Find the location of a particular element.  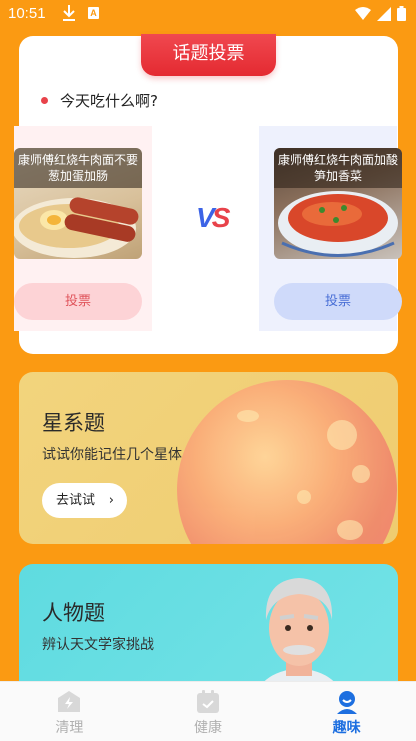

people-title: 人物题 is located at coordinates (73, 613).